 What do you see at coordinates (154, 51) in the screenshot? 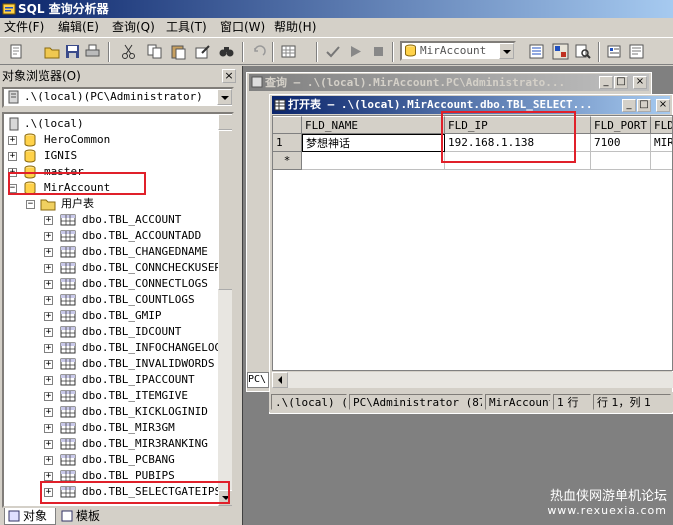
I see `copy-icon` at bounding box center [154, 51].